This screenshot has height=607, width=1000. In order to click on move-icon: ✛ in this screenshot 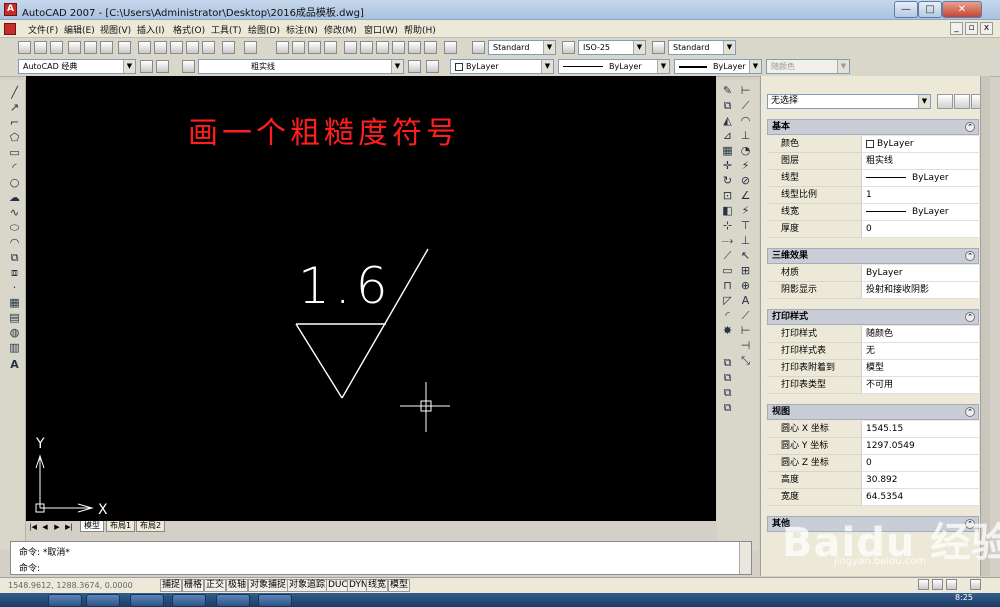, I will do `click(727, 165)`.